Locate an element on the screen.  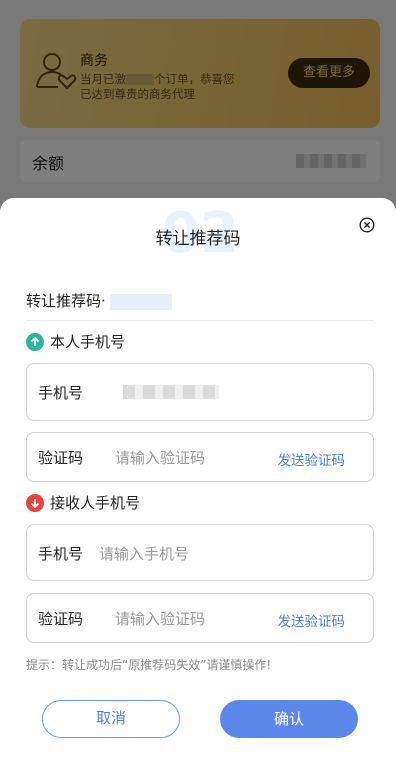
own-phone-field: 手机号 is located at coordinates (200, 392).